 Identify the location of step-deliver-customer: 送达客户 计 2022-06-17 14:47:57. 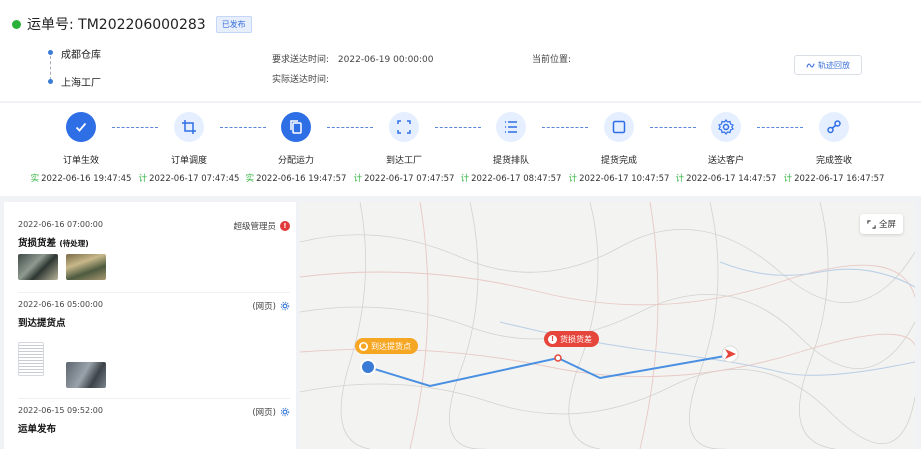
(726, 148).